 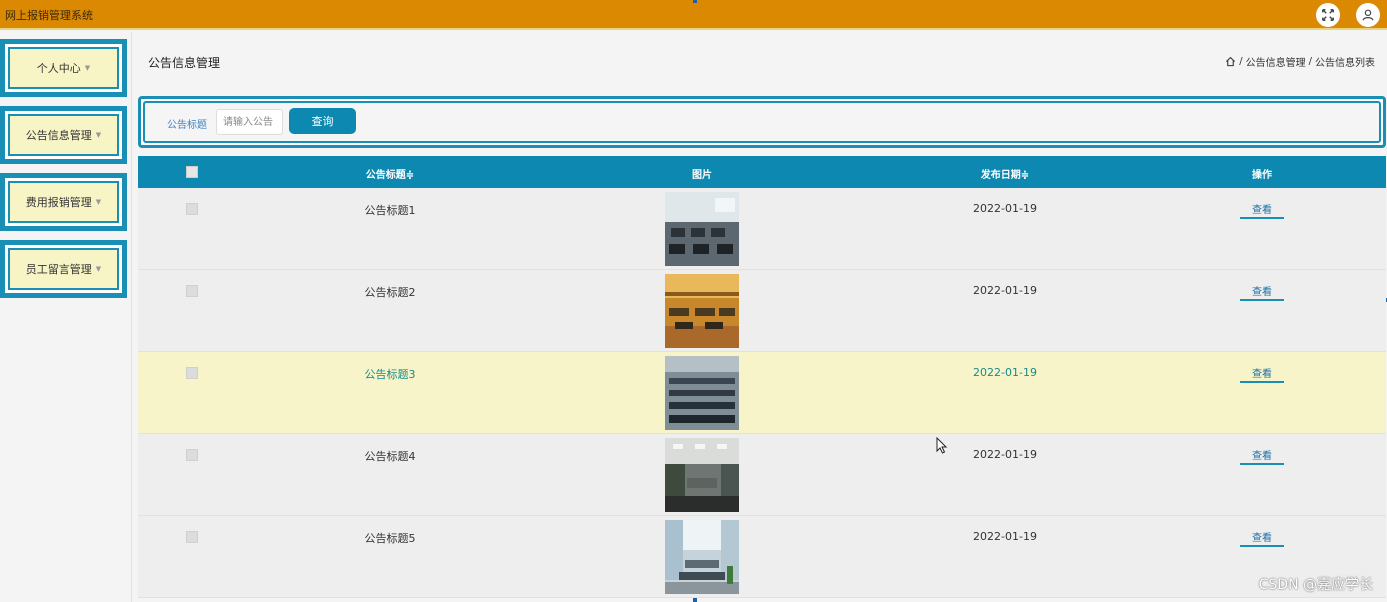 What do you see at coordinates (762, 229) in the screenshot?
I see `table-row: 公告标题1 2022-01-19 查看` at bounding box center [762, 229].